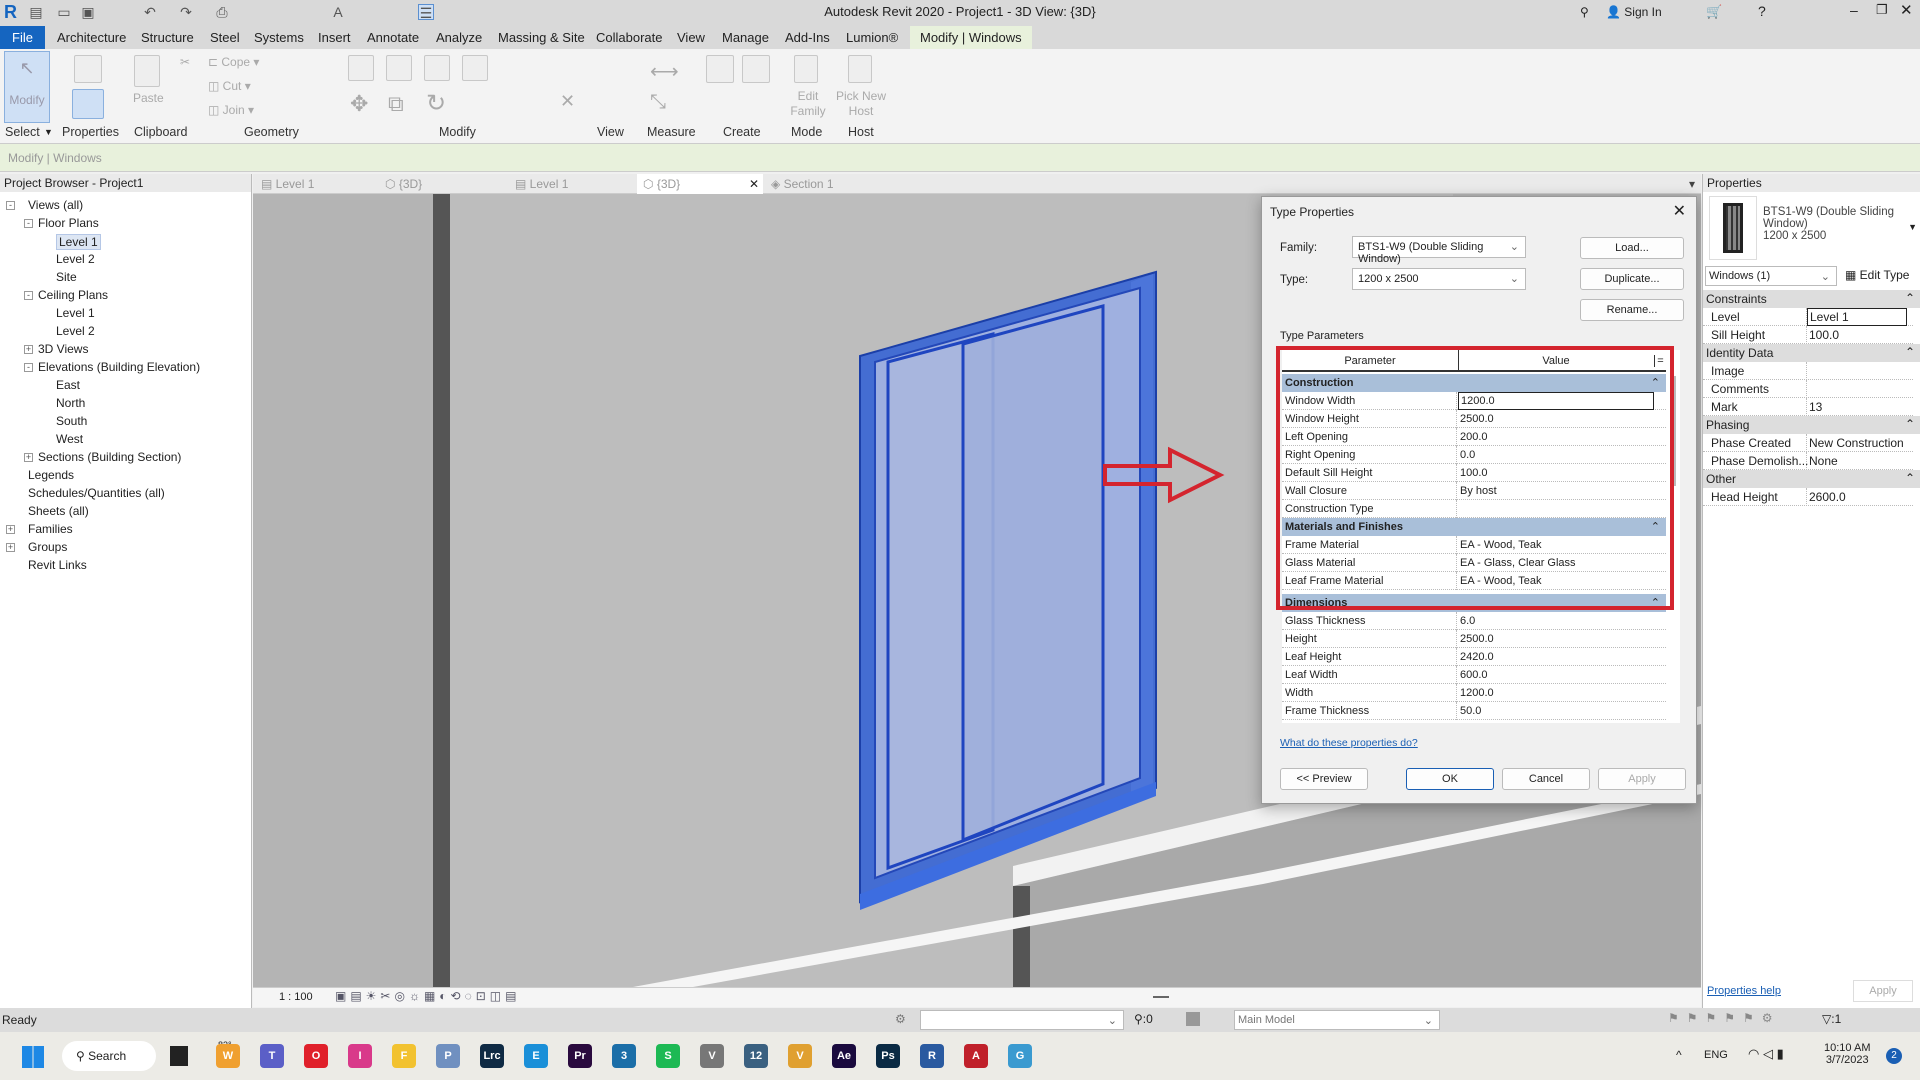 This screenshot has width=1920, height=1080. What do you see at coordinates (75, 313) in the screenshot?
I see `browser-item: Level 1` at bounding box center [75, 313].